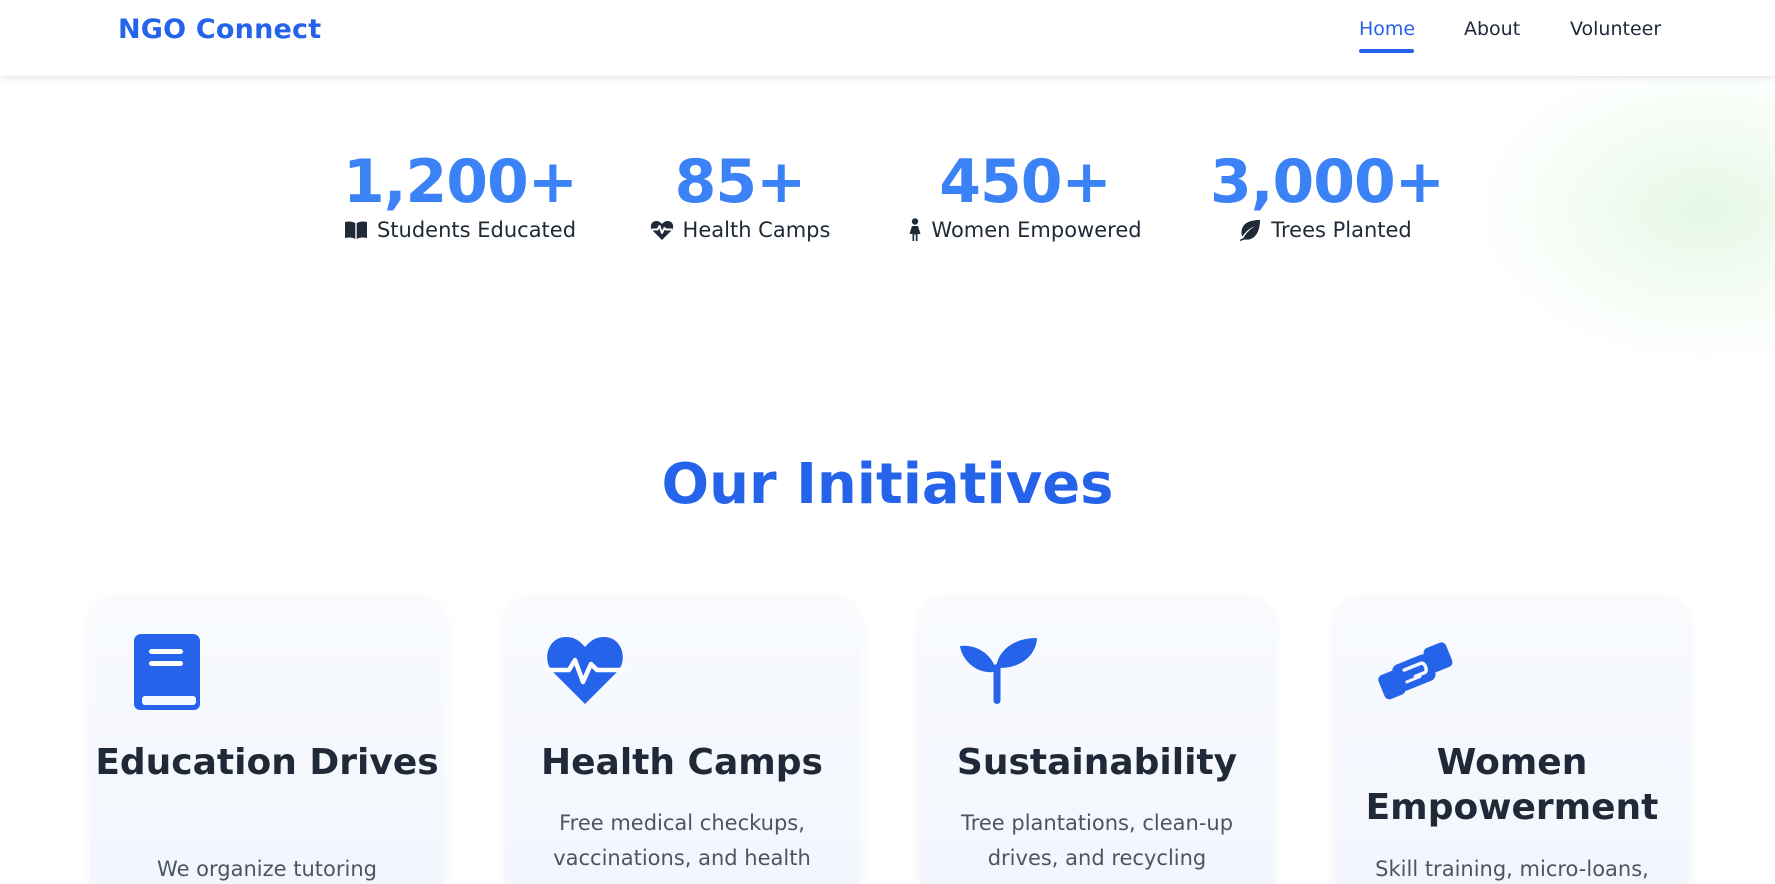 The image size is (1775, 884). What do you see at coordinates (1512, 785) in the screenshot?
I see `card-title: Women Empowerment` at bounding box center [1512, 785].